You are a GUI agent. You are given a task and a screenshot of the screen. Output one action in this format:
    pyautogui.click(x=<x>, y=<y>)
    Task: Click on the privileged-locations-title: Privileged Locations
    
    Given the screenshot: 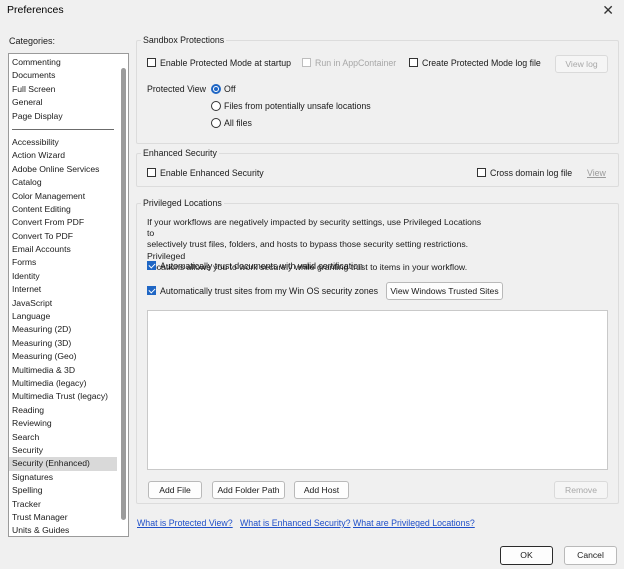 What is the action you would take?
    pyautogui.click(x=182, y=203)
    